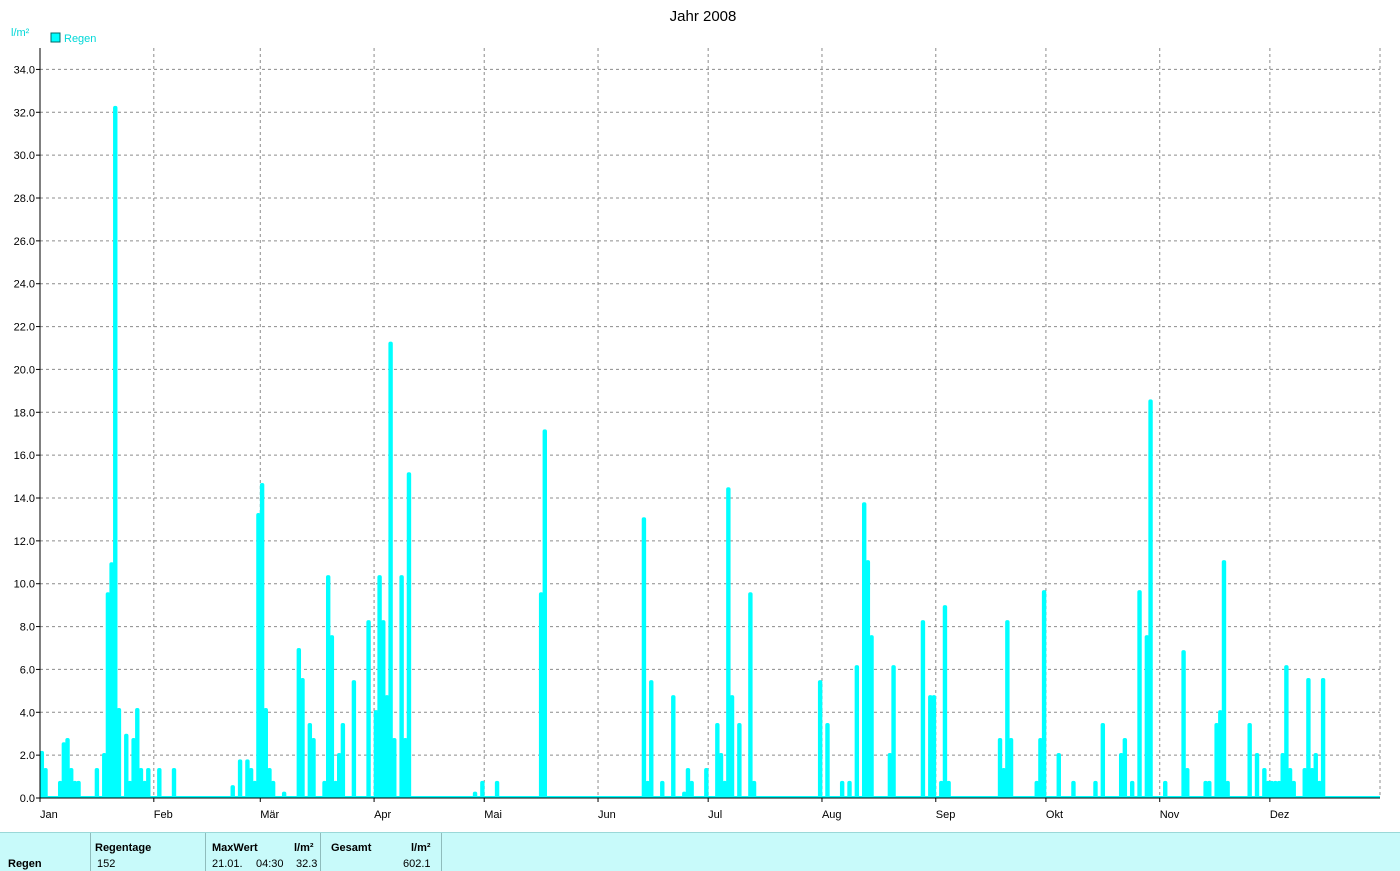 The width and height of the screenshot is (1400, 871). I want to click on y-tick-label: 8.0, so click(27, 628).